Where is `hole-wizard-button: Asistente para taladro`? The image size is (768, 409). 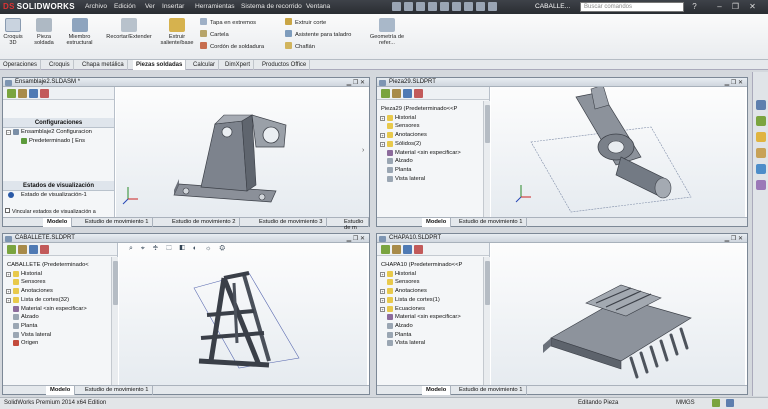 hole-wizard-button: Asistente para taladro is located at coordinates (330, 34).